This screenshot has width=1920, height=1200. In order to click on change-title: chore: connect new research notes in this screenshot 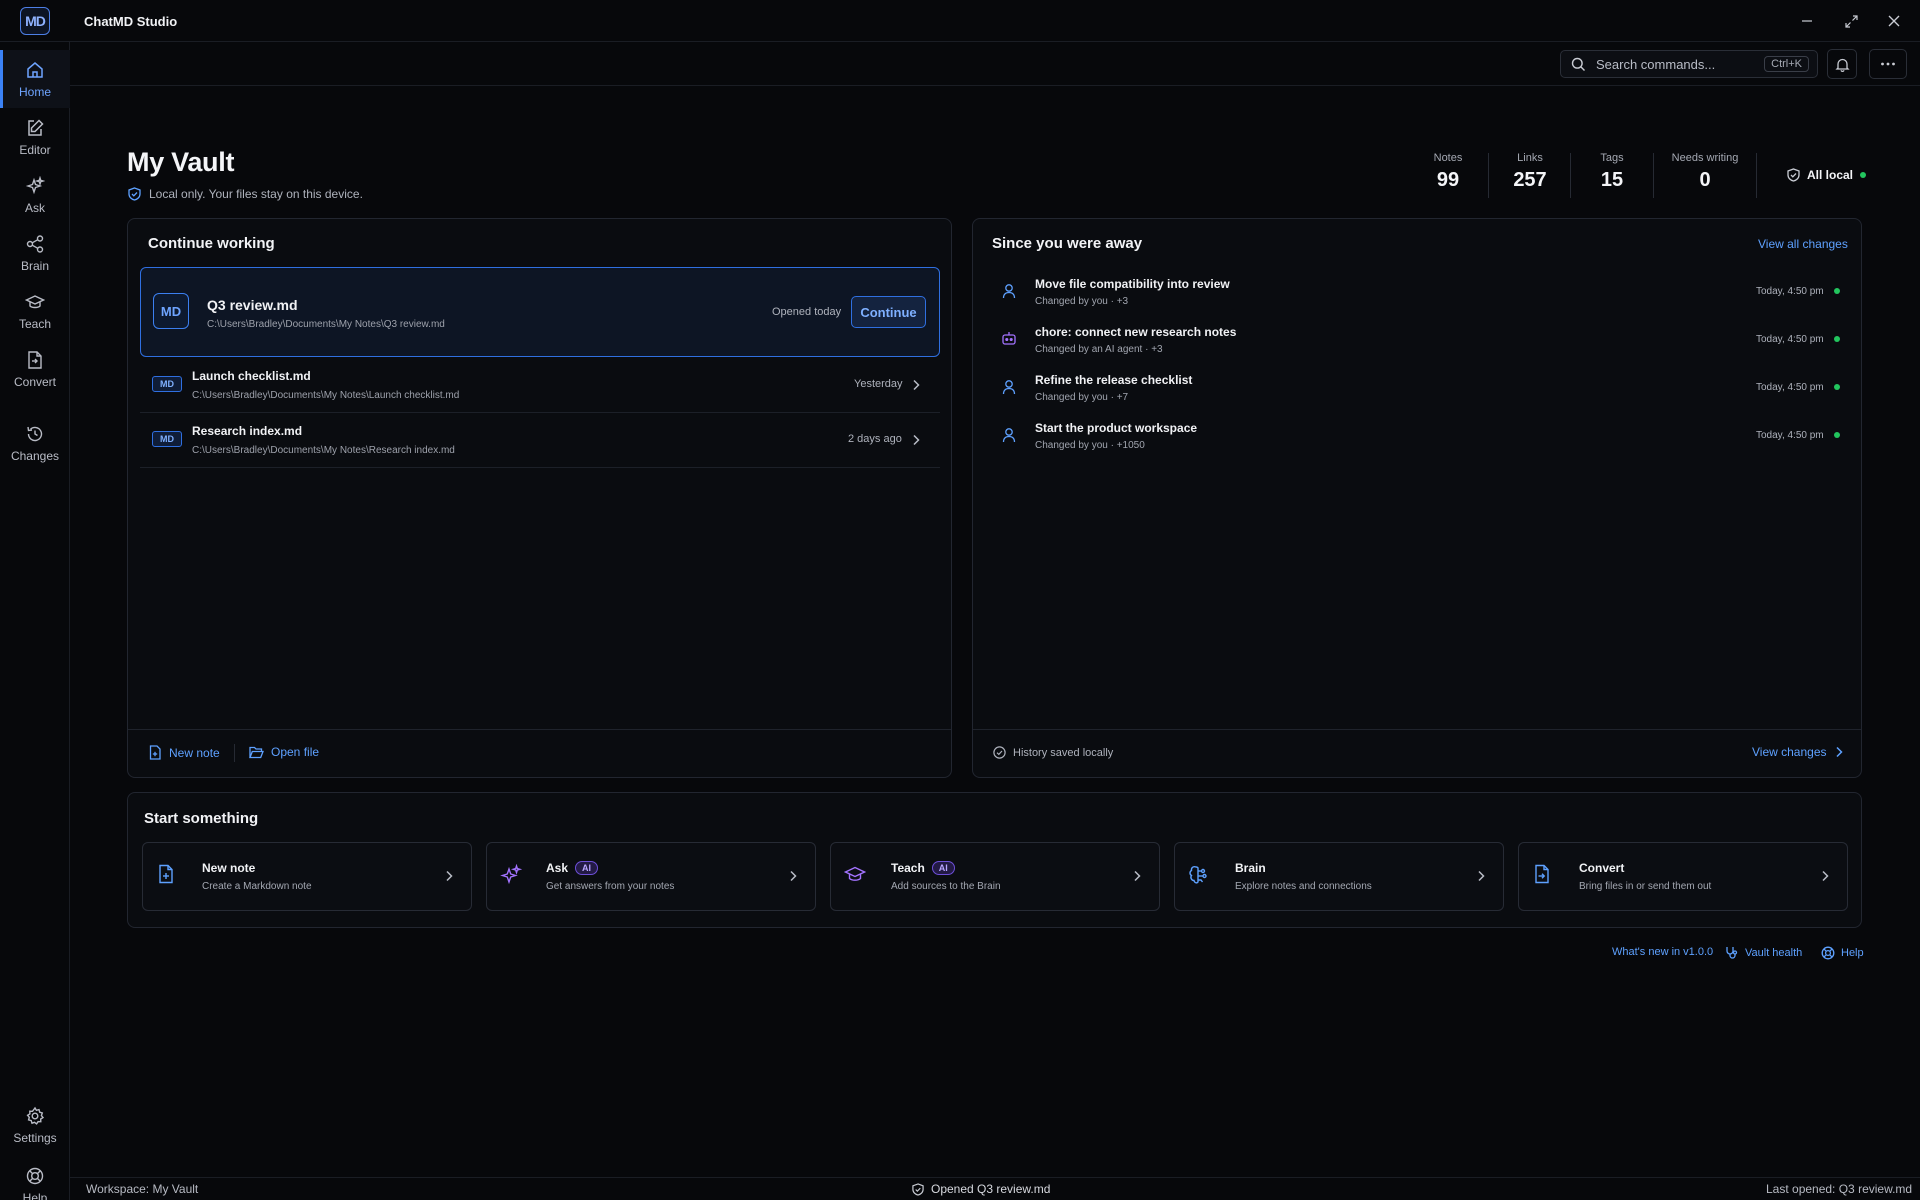, I will do `click(1136, 332)`.